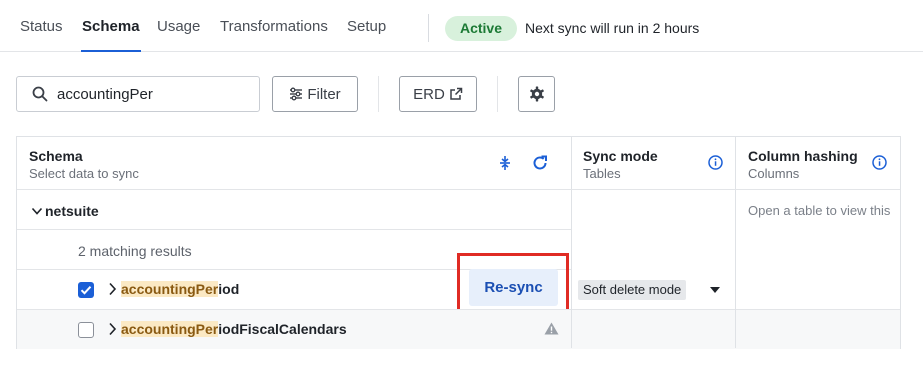 Image resolution: width=923 pixels, height=376 pixels. I want to click on tab-usage: Usage, so click(178, 35).